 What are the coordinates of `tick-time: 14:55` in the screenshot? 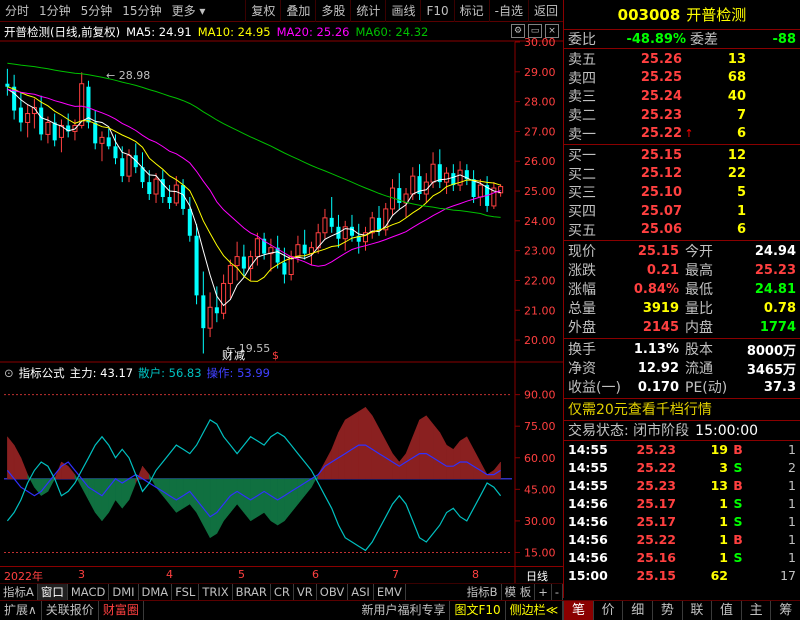 It's located at (588, 468).